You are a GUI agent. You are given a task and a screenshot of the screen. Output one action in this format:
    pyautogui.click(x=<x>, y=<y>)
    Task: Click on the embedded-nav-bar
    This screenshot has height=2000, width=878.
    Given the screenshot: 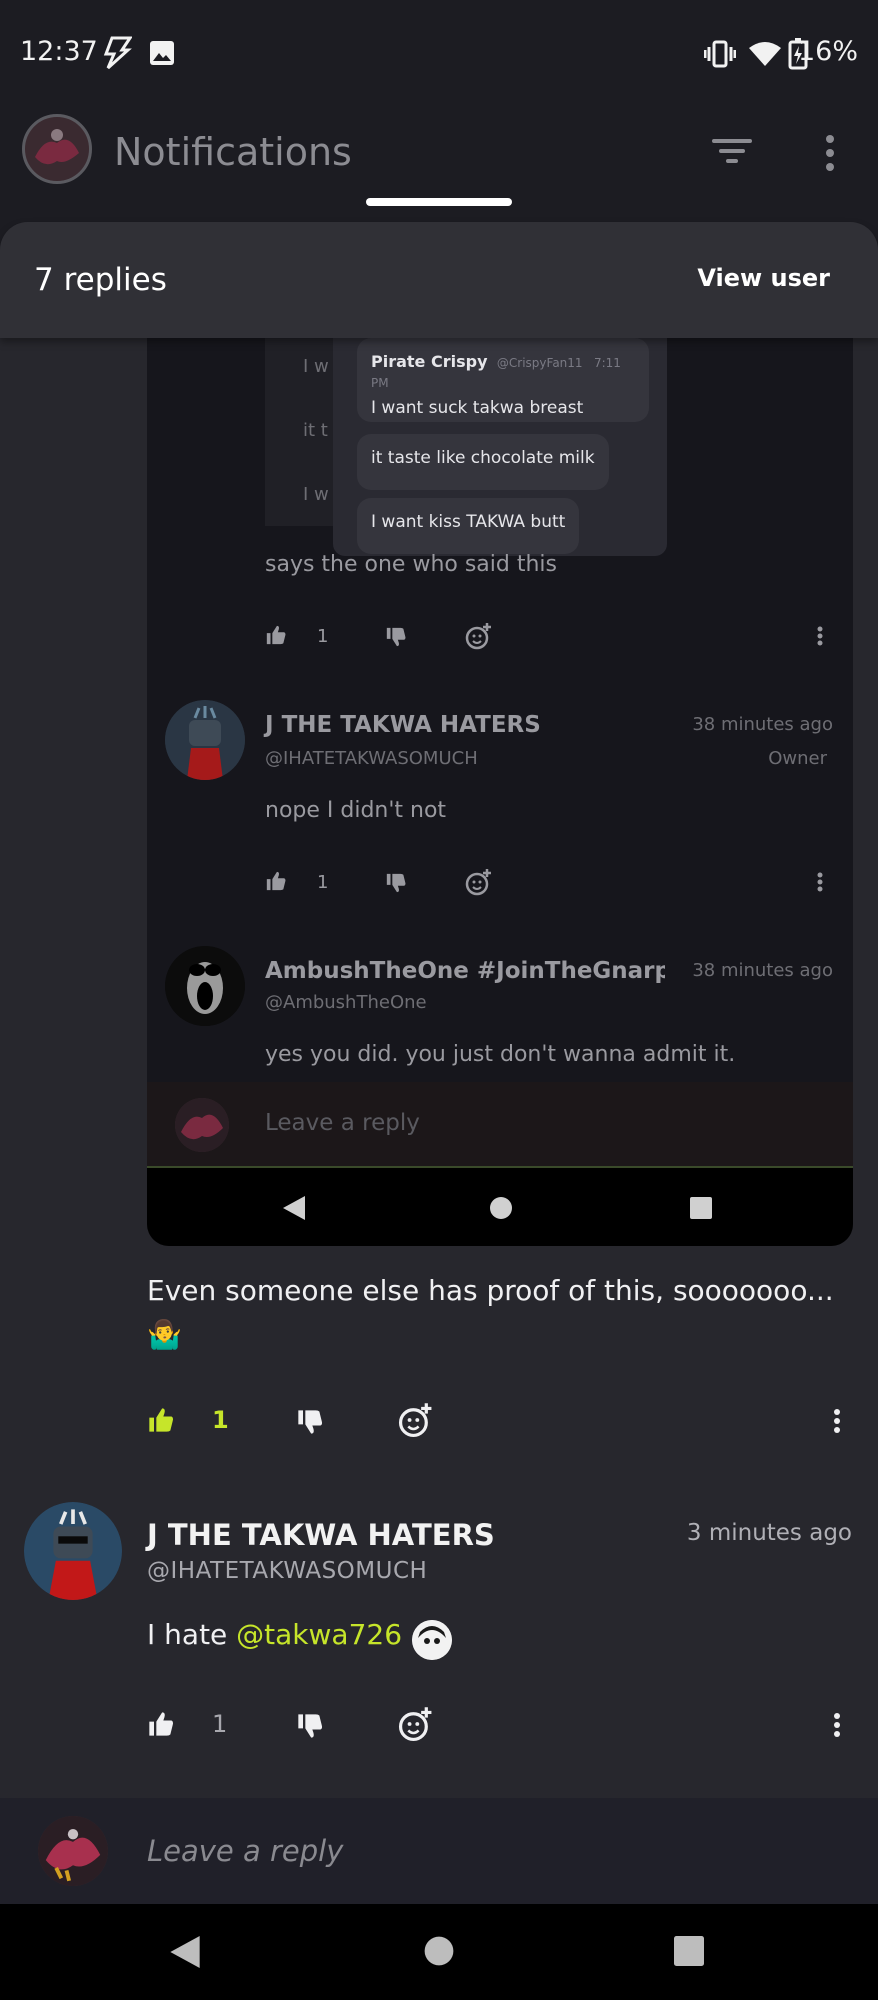 What is the action you would take?
    pyautogui.click(x=500, y=1207)
    